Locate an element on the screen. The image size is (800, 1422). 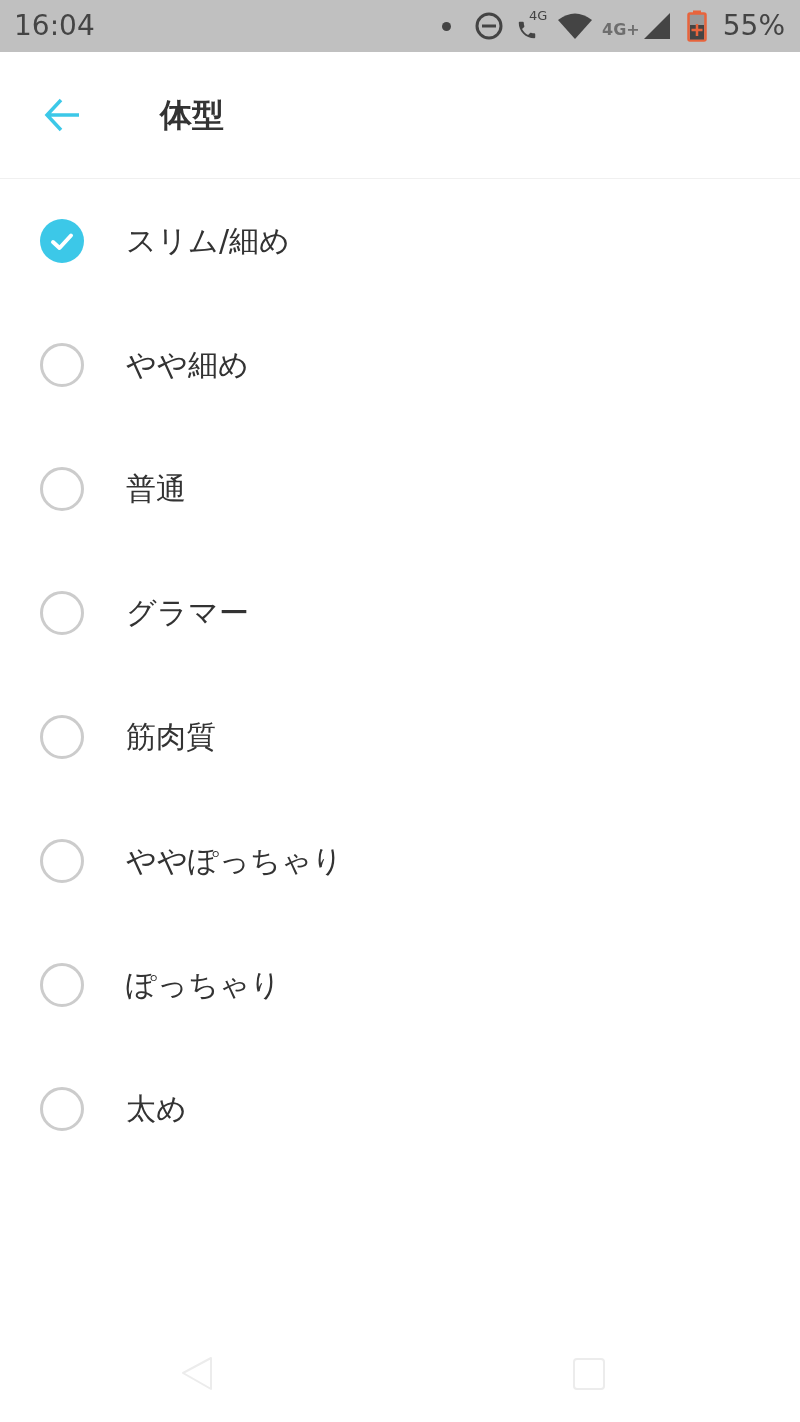
option-label: 筋肉質 is located at coordinates (171, 737).